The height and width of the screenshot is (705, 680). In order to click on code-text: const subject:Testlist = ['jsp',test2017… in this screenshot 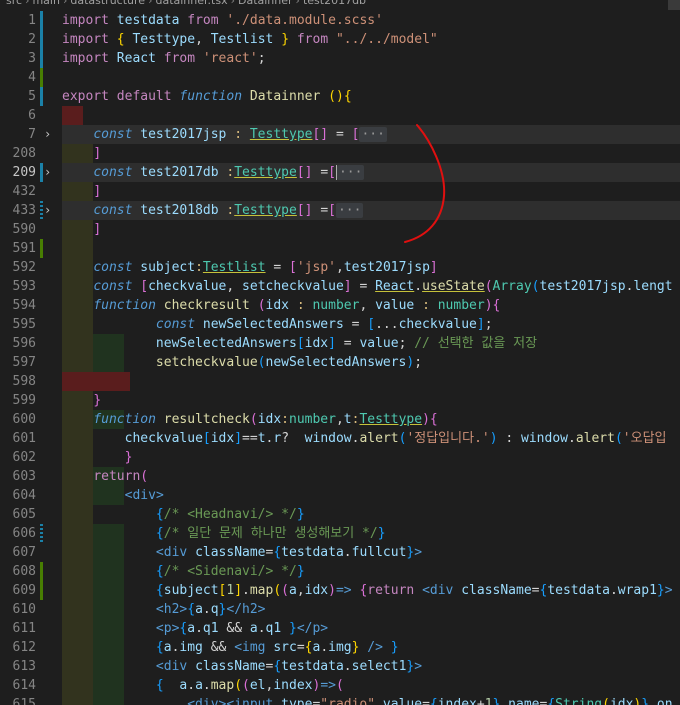, I will do `click(249, 267)`.